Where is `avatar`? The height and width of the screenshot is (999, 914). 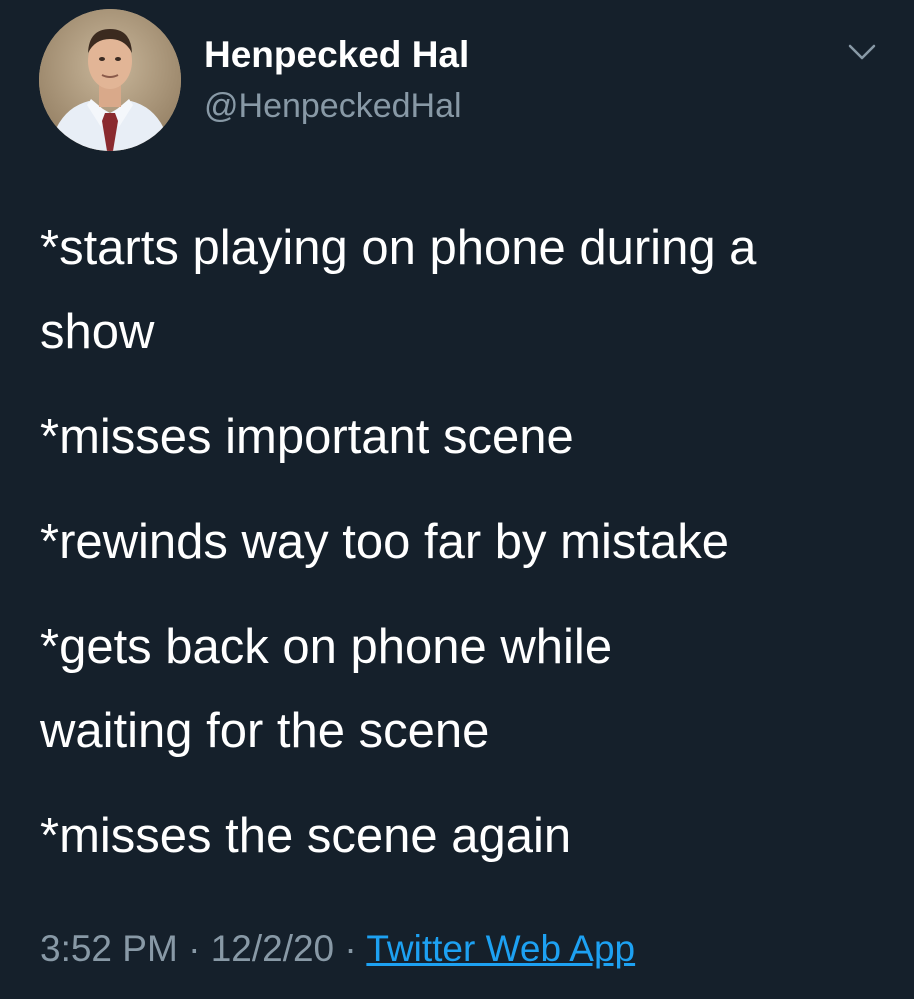 avatar is located at coordinates (110, 80).